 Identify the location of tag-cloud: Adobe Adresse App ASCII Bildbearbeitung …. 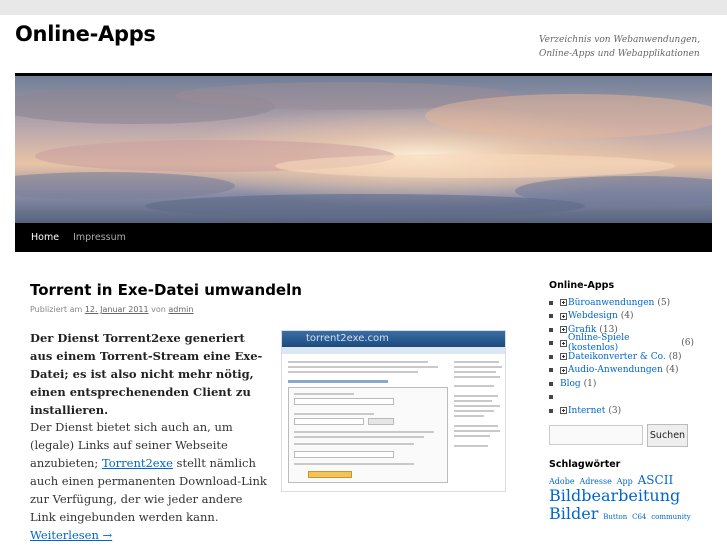
(621, 498).